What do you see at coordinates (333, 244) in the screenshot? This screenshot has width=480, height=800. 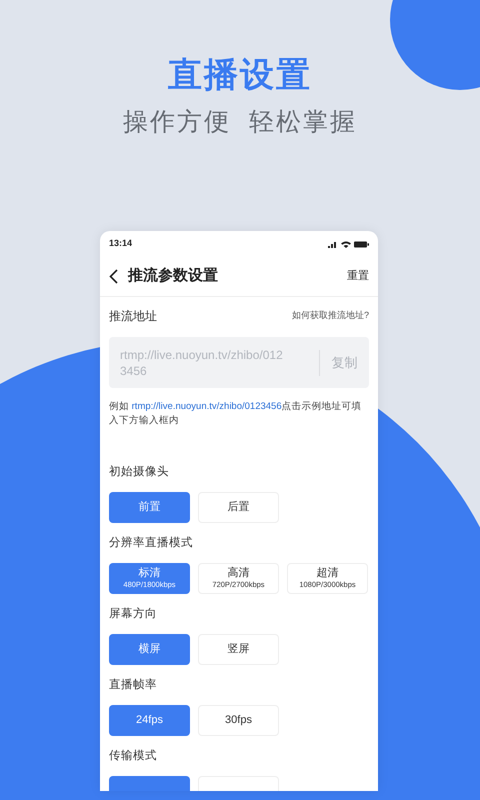 I see `signal-icon` at bounding box center [333, 244].